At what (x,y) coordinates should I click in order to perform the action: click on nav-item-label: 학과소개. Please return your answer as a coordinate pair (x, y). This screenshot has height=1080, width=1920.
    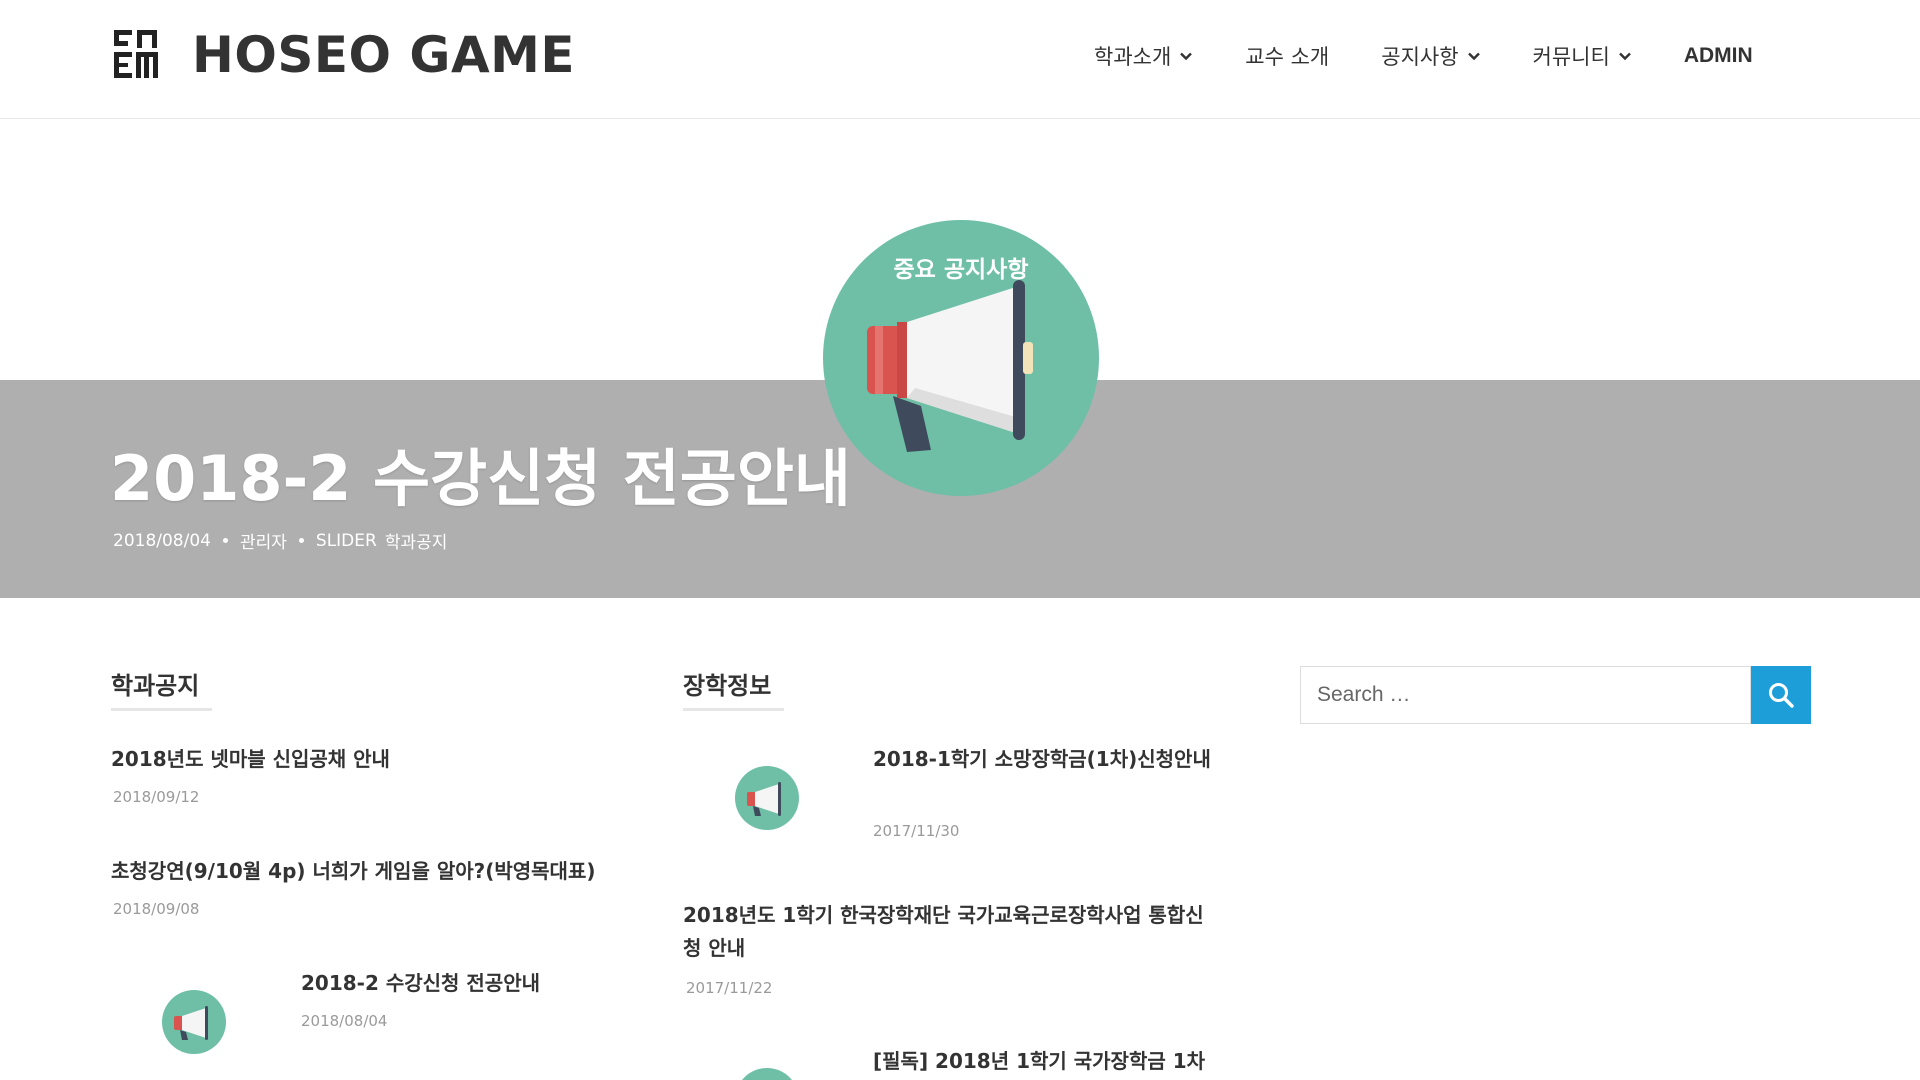
    Looking at the image, I should click on (1133, 57).